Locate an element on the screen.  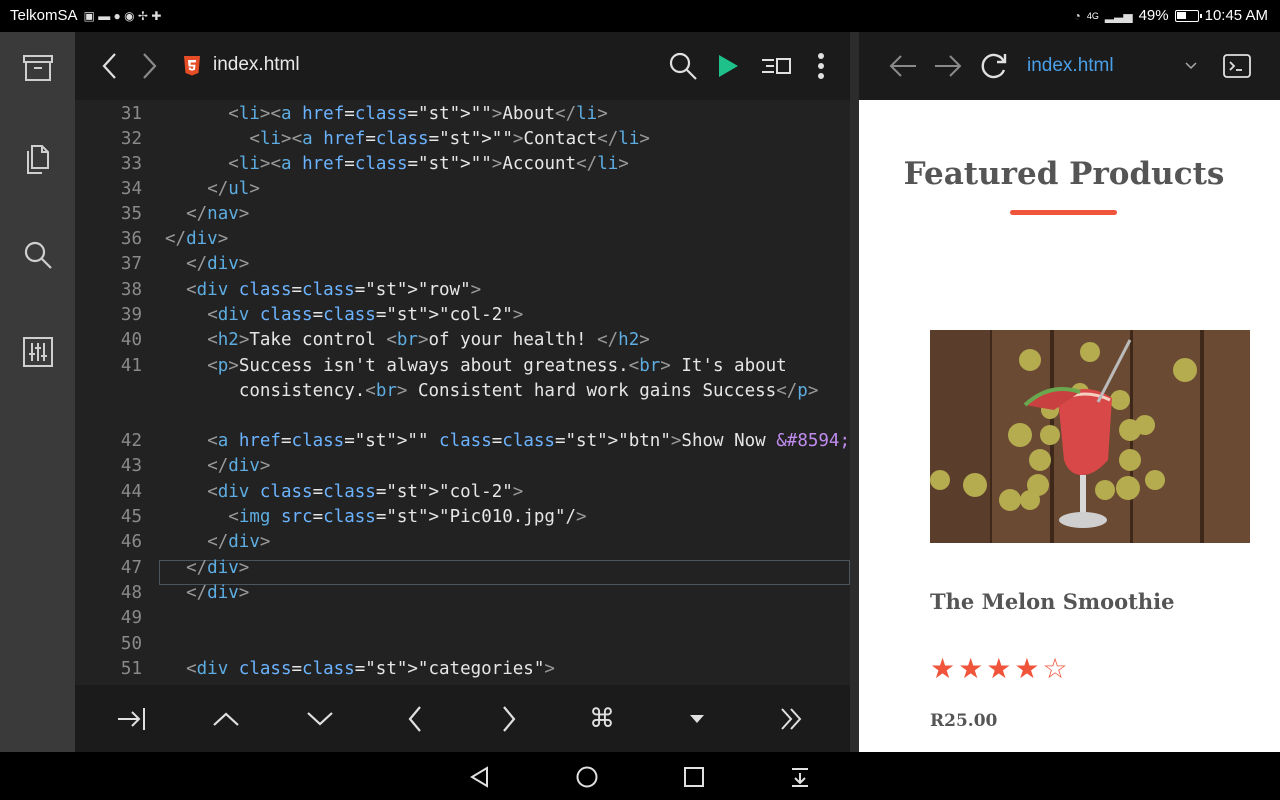
run-icon is located at coordinates (728, 66).